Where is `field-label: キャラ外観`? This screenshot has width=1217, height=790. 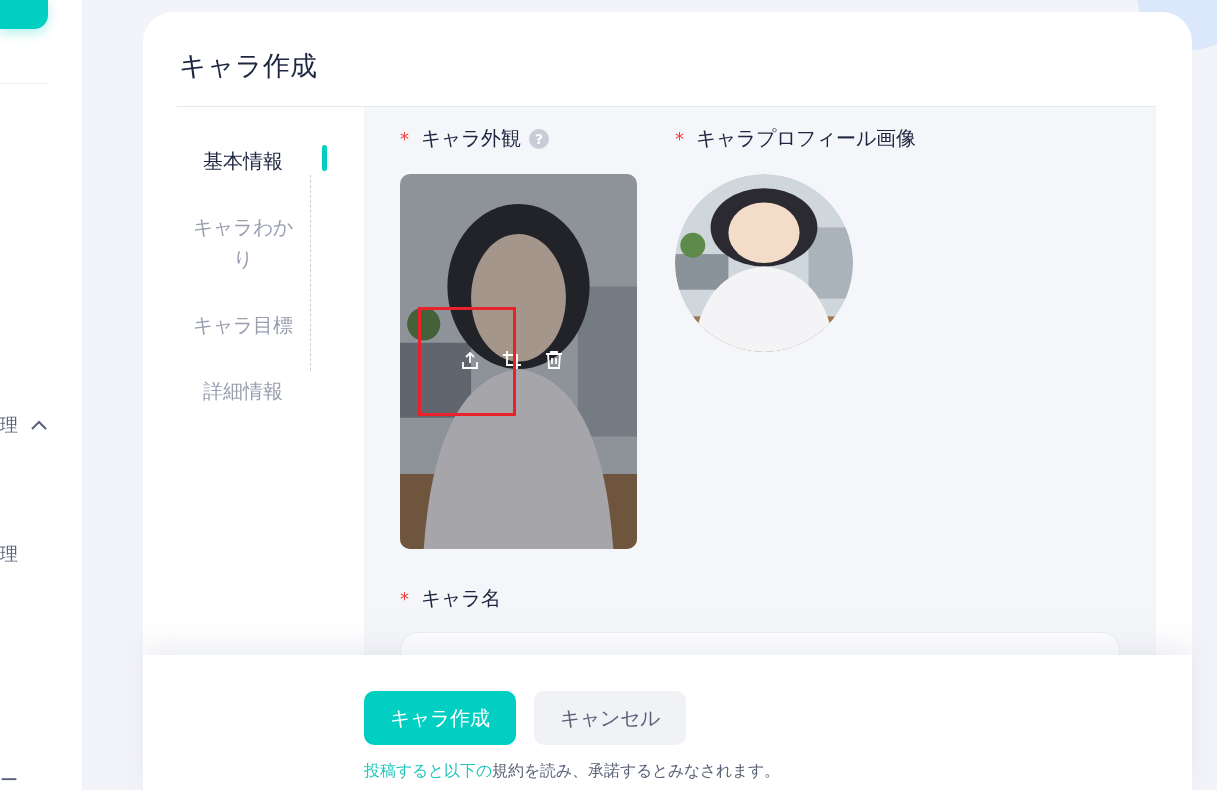 field-label: キャラ外観 is located at coordinates (471, 138).